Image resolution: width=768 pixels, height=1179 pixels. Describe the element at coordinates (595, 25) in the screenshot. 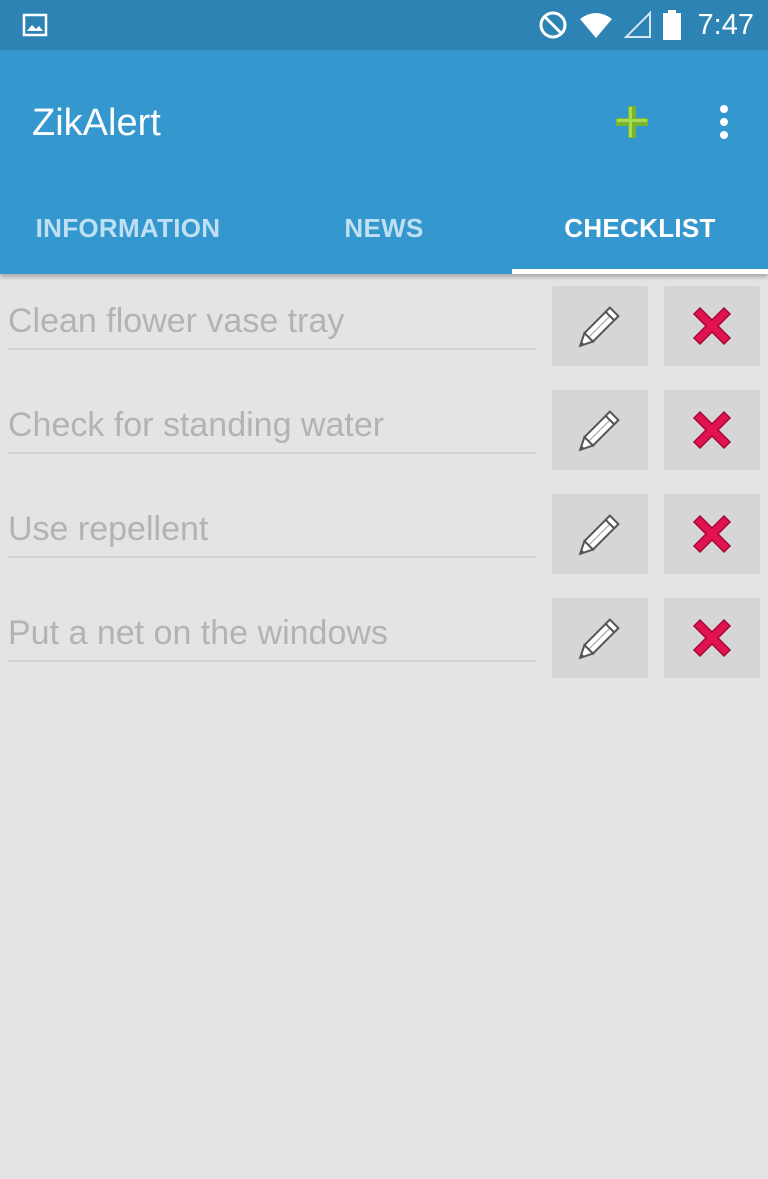

I see `wifi-icon` at that location.